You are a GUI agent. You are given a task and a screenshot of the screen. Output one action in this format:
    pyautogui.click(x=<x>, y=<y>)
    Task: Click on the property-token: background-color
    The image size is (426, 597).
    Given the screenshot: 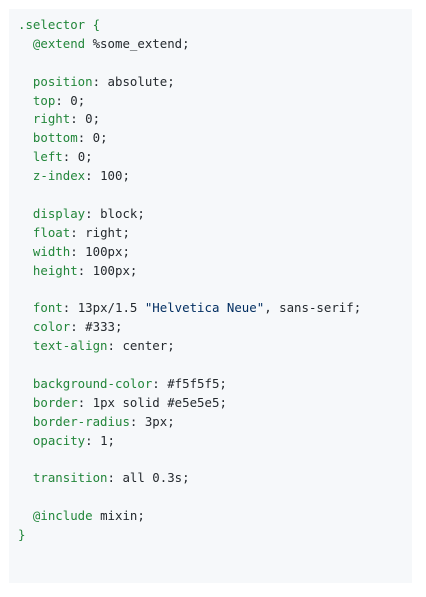 What is the action you would take?
    pyautogui.click(x=92, y=383)
    